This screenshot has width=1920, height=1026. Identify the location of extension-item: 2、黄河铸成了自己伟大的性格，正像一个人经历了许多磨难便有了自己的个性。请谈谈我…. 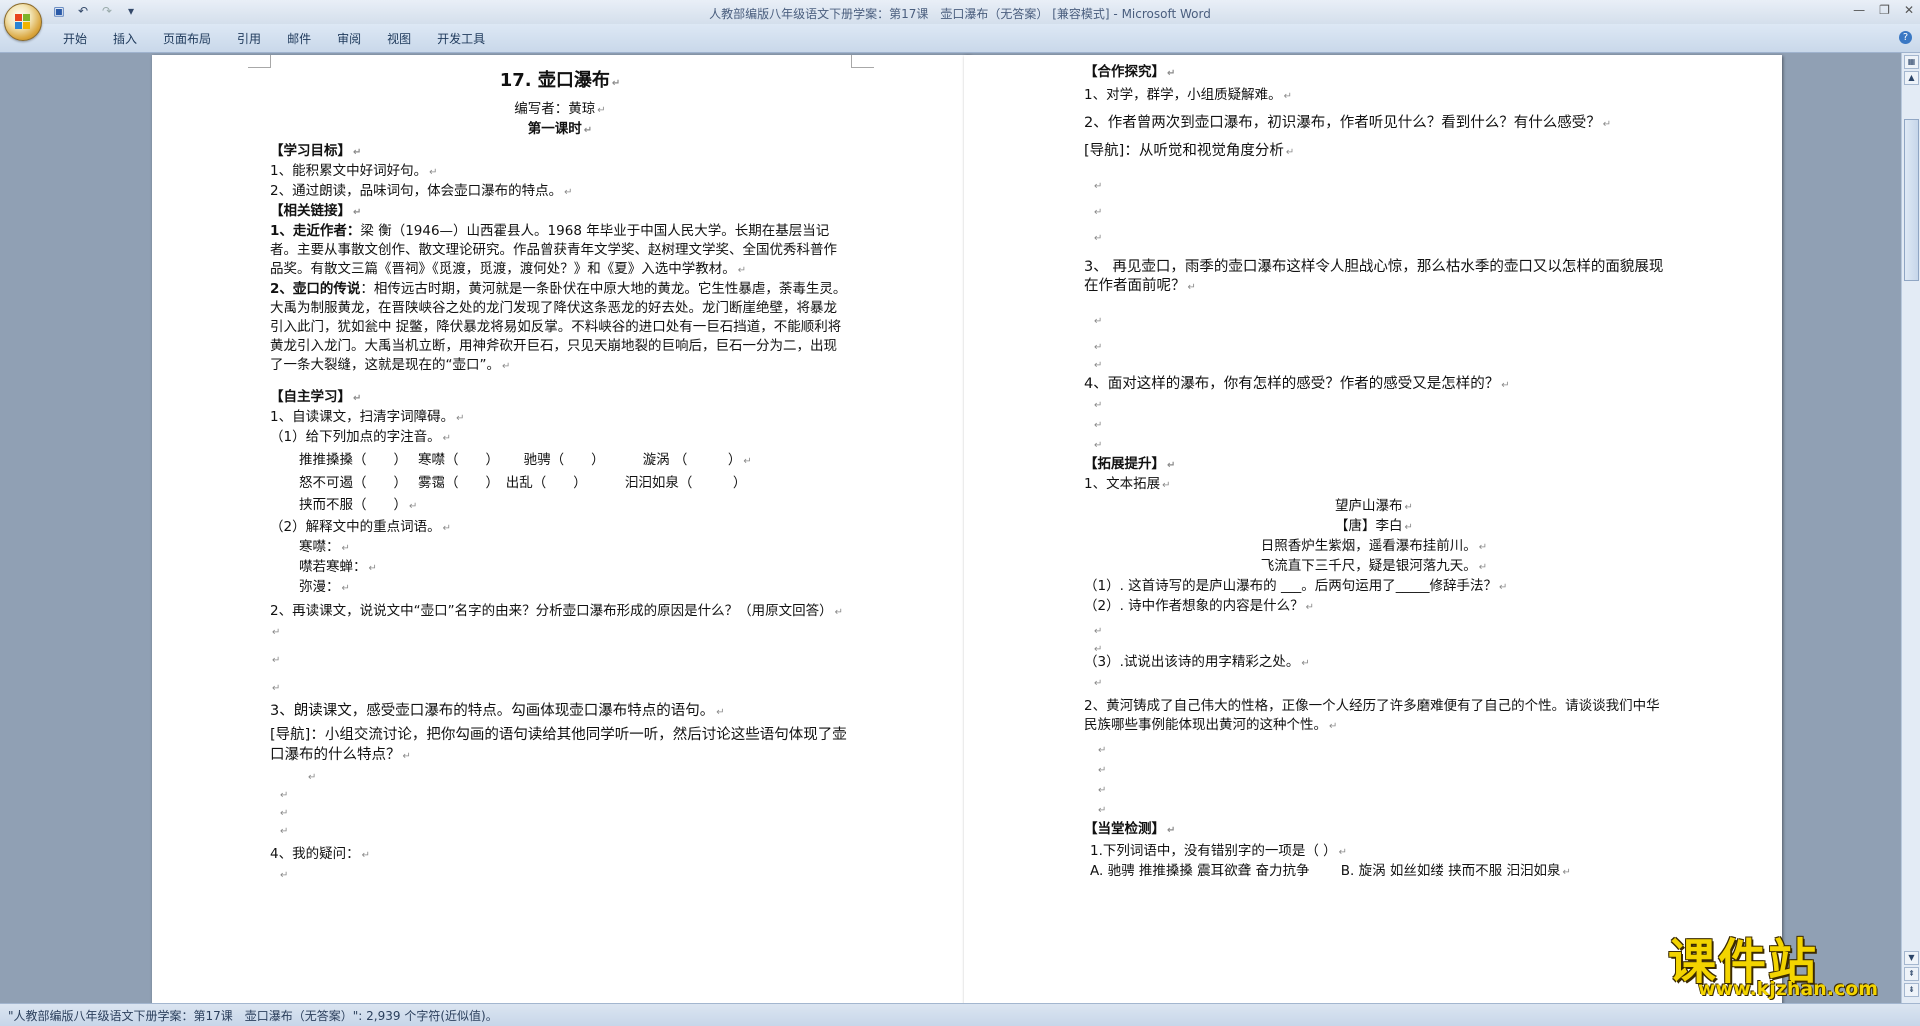
(1372, 715).